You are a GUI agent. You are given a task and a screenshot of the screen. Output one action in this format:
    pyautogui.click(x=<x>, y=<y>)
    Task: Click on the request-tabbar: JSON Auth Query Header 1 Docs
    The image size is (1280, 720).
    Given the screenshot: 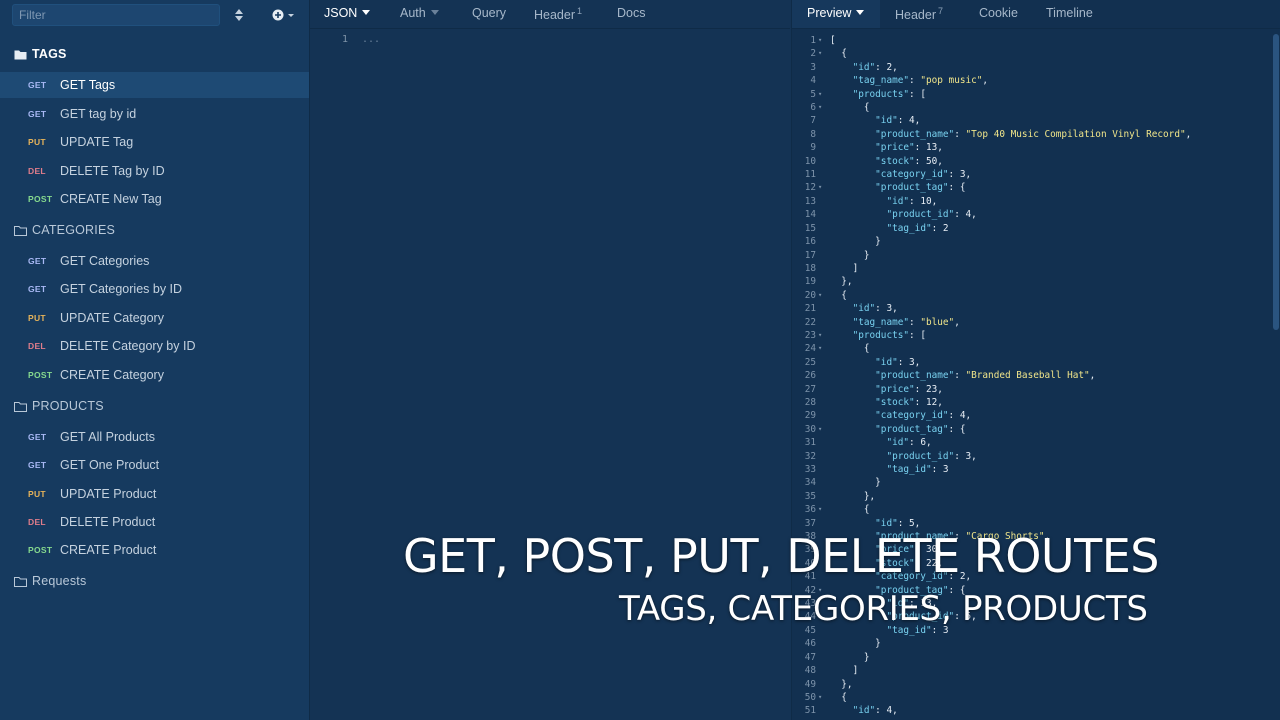 What is the action you would take?
    pyautogui.click(x=550, y=14)
    